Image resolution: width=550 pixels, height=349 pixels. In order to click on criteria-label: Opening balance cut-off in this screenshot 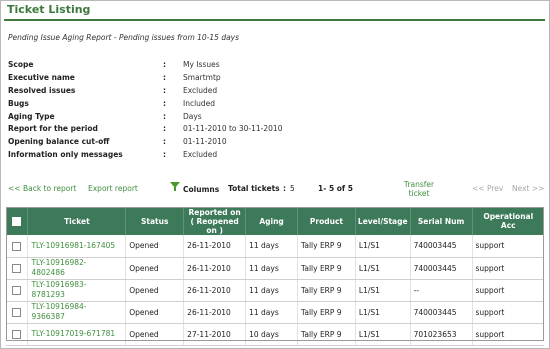, I will do `click(59, 142)`.